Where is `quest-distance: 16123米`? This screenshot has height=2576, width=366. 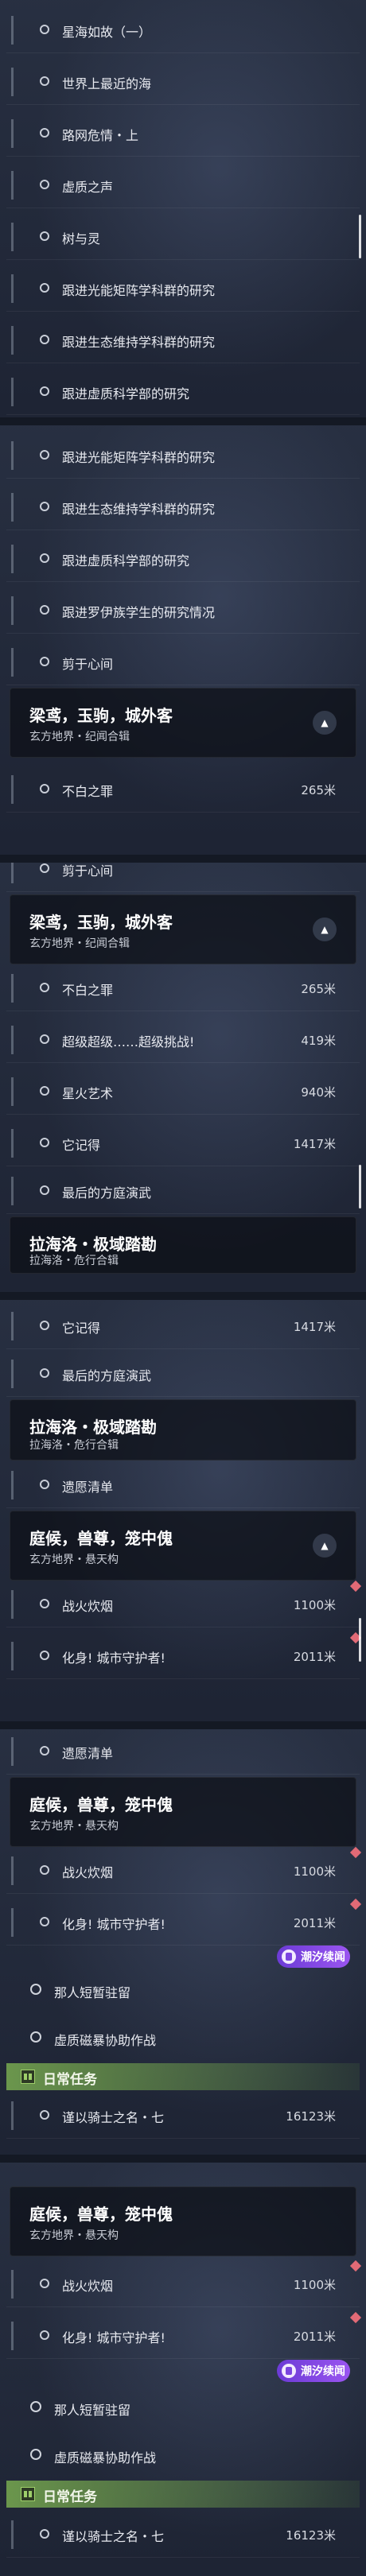
quest-distance: 16123米 is located at coordinates (311, 2535).